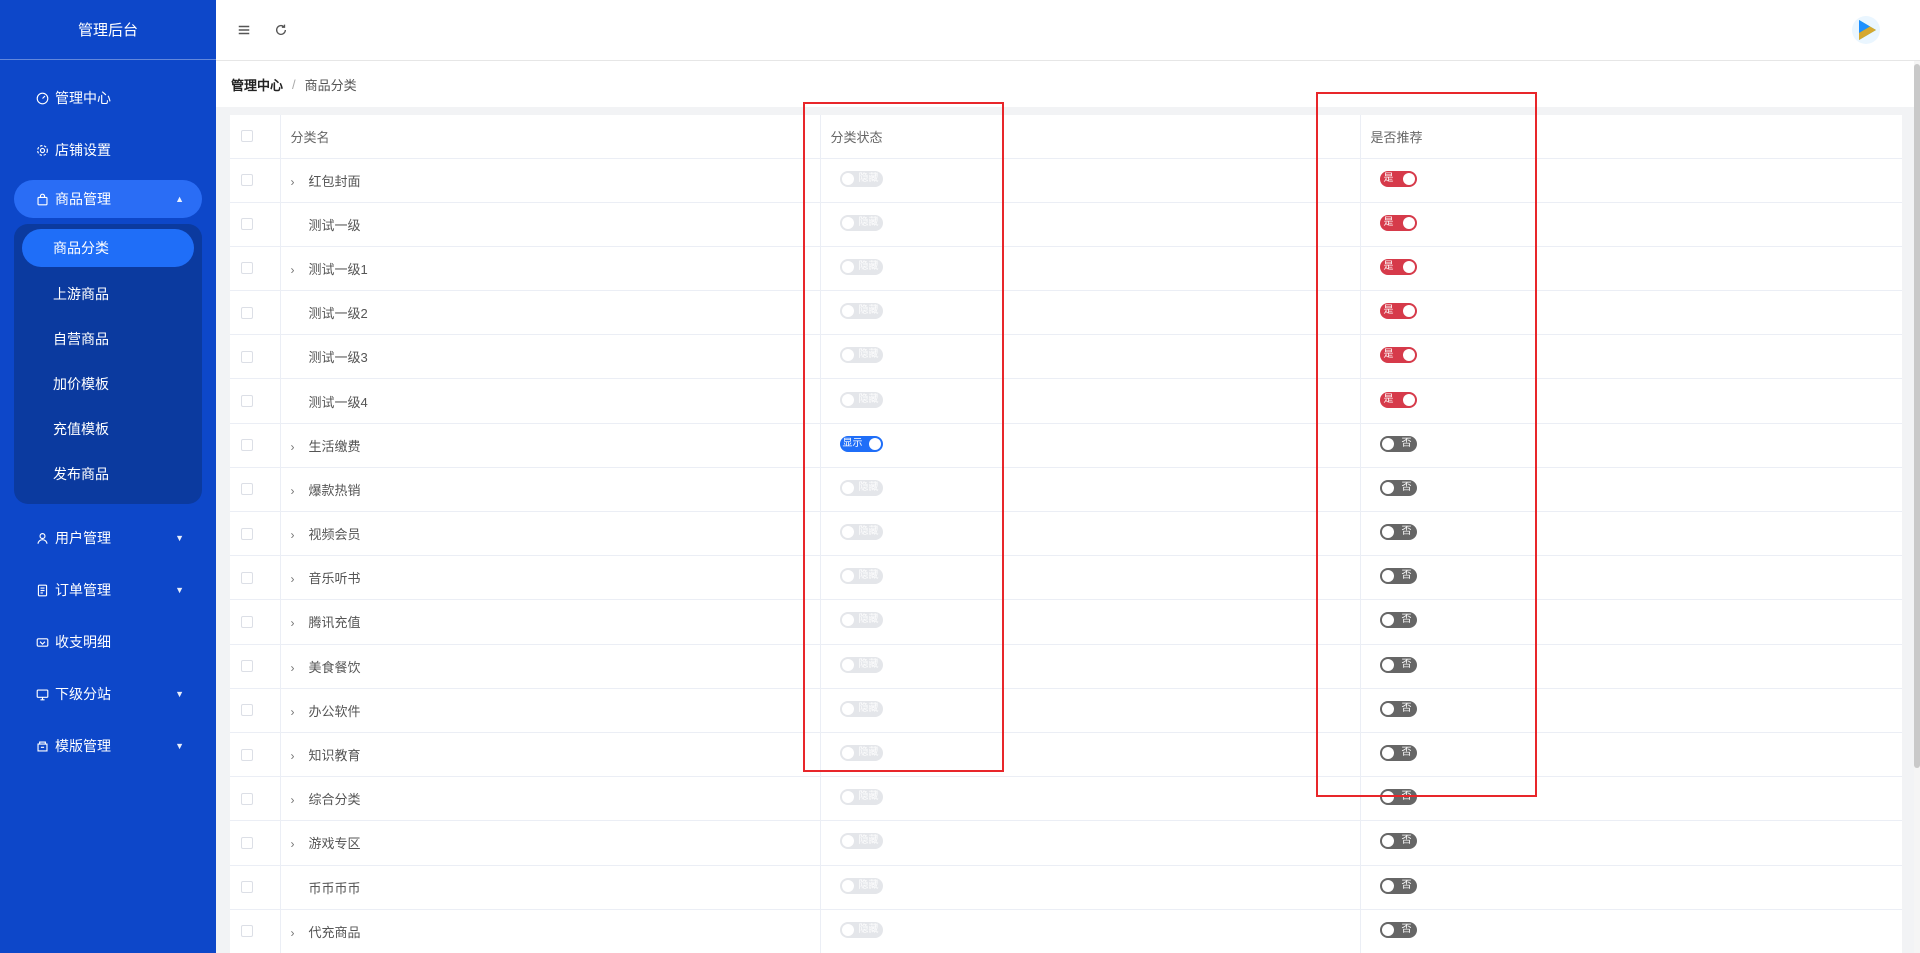  I want to click on recommend-toggle-label: 否, so click(1406, 753).